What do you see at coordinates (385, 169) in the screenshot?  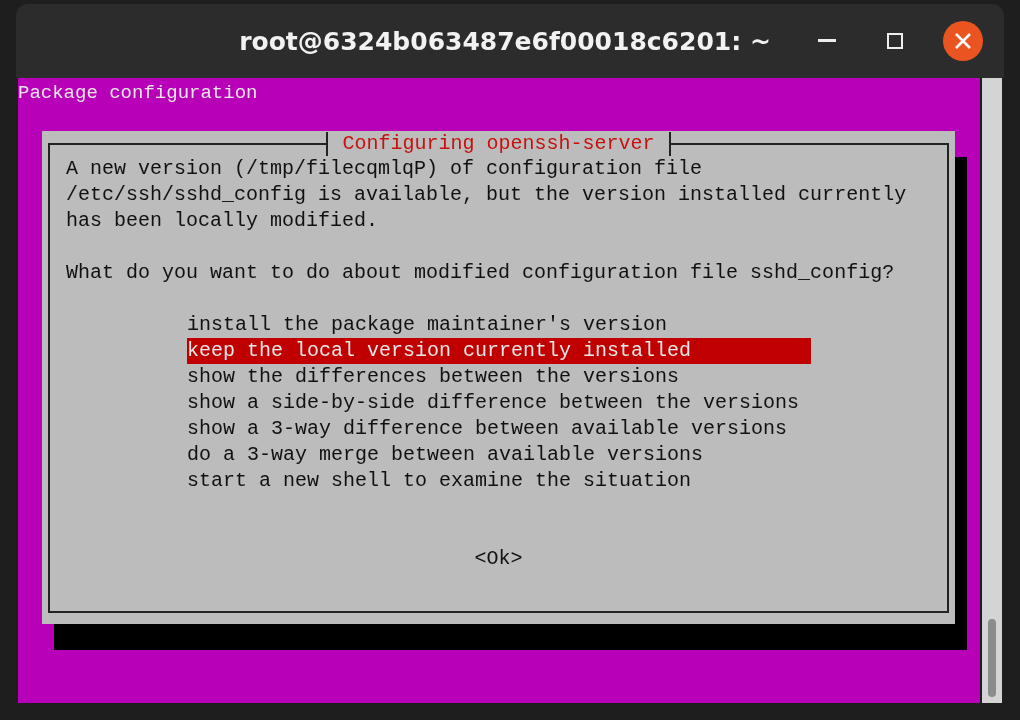 I see `message-line: A new version (/tmp/filecqmlqP) of configuration file` at bounding box center [385, 169].